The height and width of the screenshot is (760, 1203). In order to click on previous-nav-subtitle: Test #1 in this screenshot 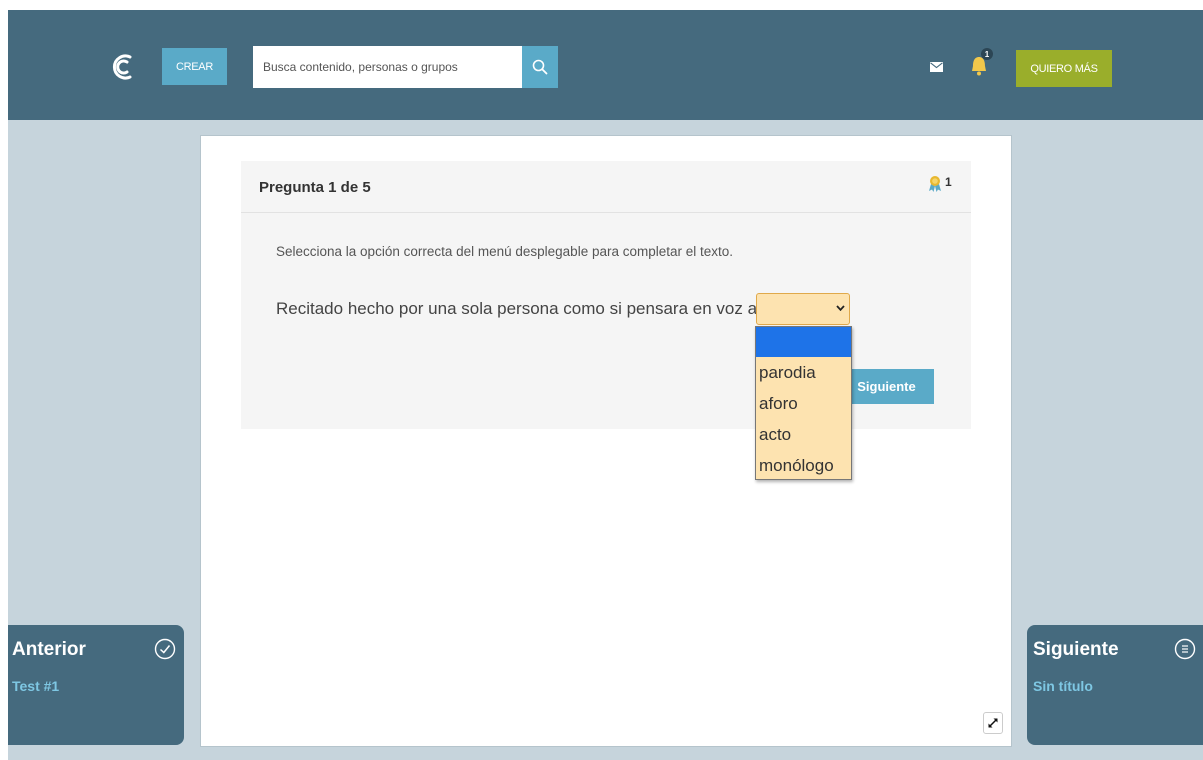, I will do `click(36, 686)`.